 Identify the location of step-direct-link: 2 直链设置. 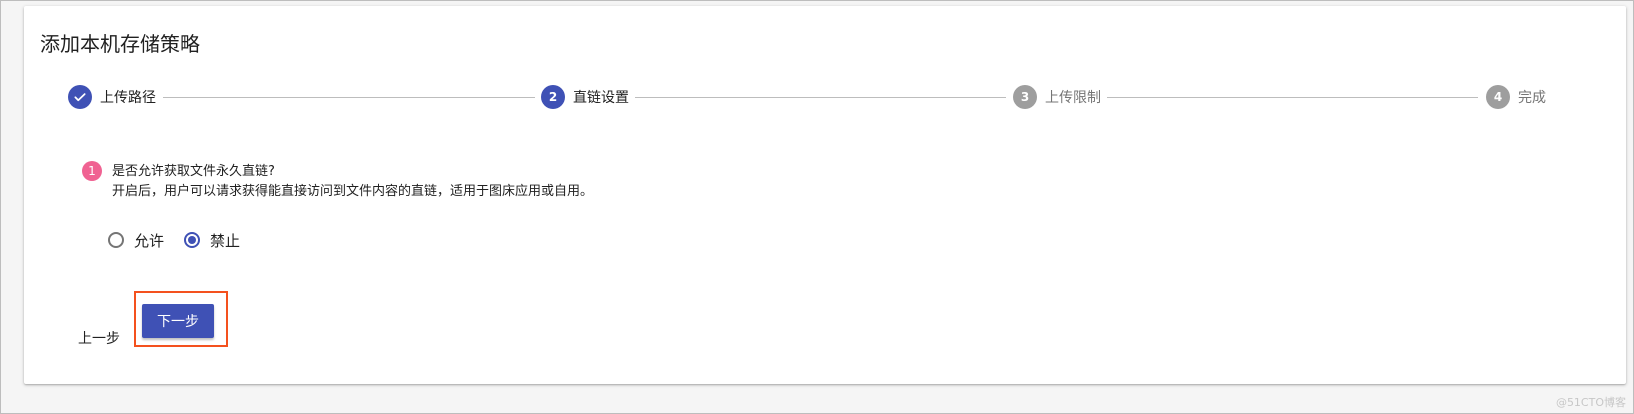
(585, 97).